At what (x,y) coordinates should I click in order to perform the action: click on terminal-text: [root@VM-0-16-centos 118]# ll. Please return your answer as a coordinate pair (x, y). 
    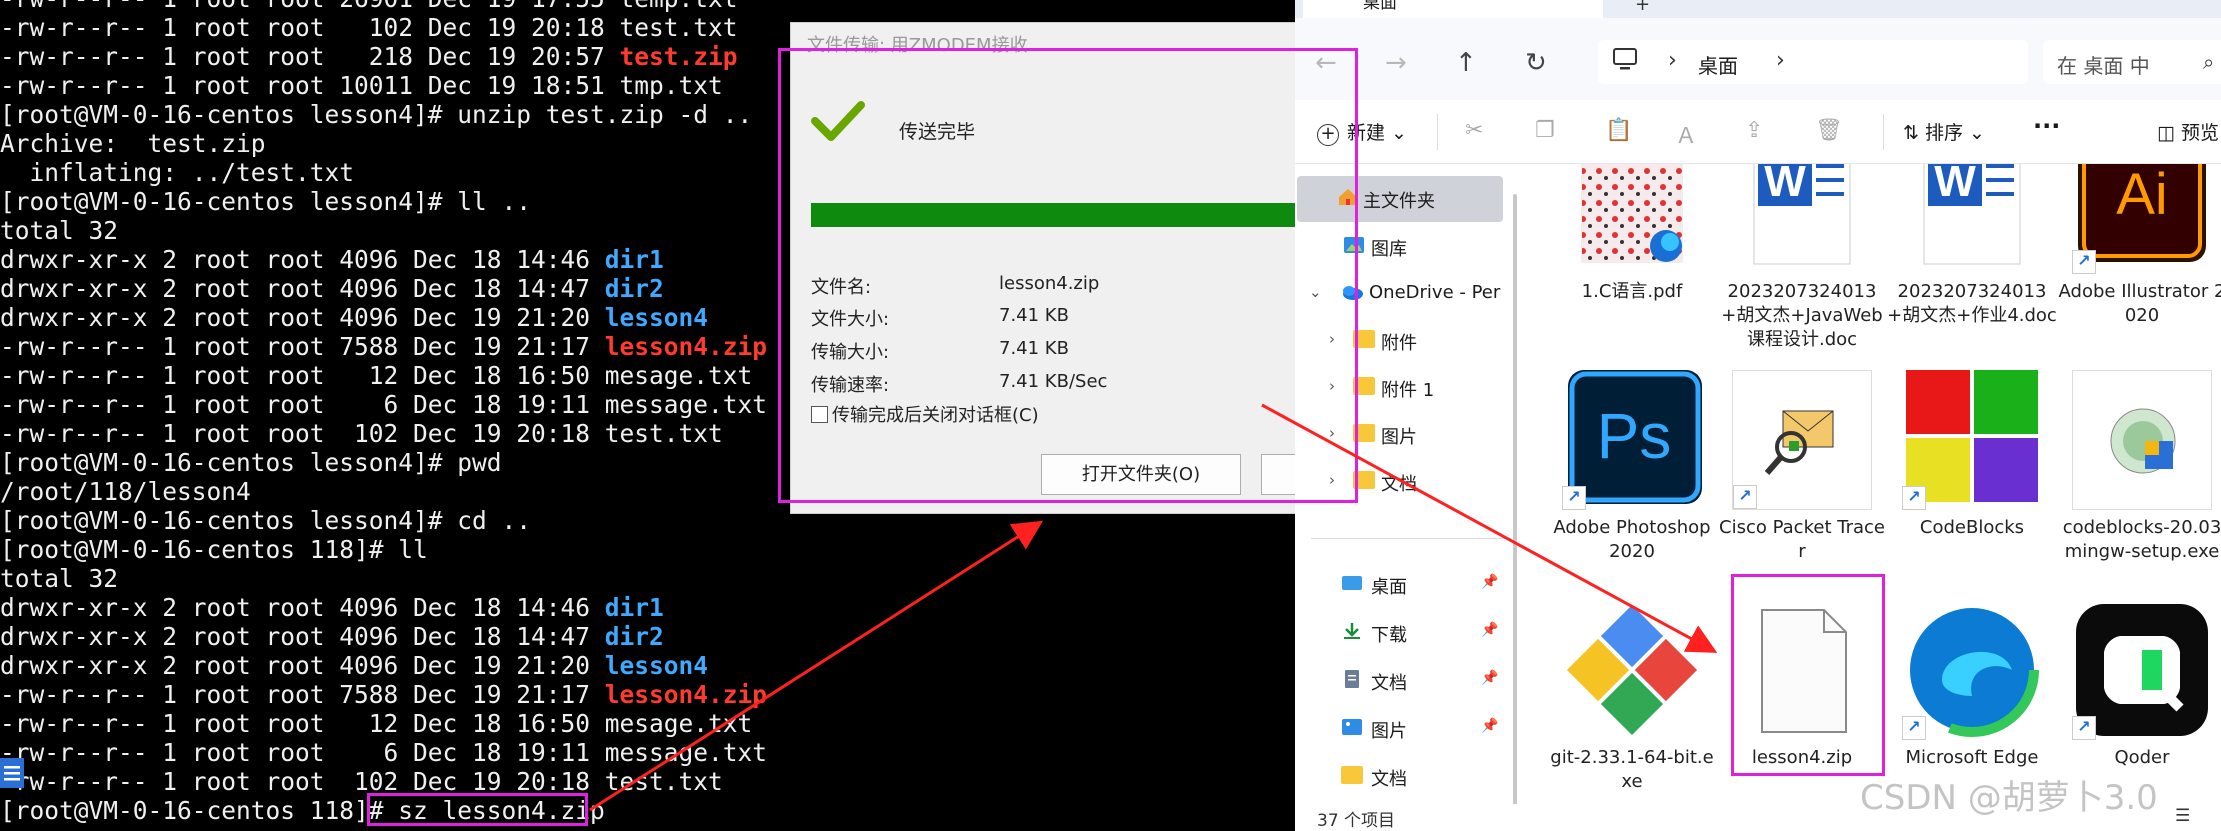
    Looking at the image, I should click on (214, 549).